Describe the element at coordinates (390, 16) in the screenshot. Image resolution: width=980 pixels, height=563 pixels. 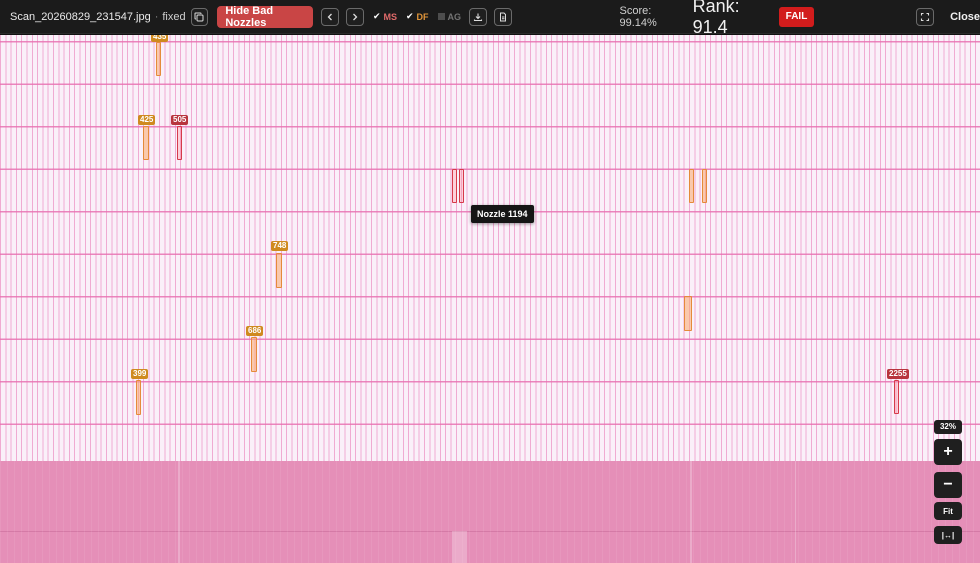
I see `toggle-ms-label: MS` at that location.